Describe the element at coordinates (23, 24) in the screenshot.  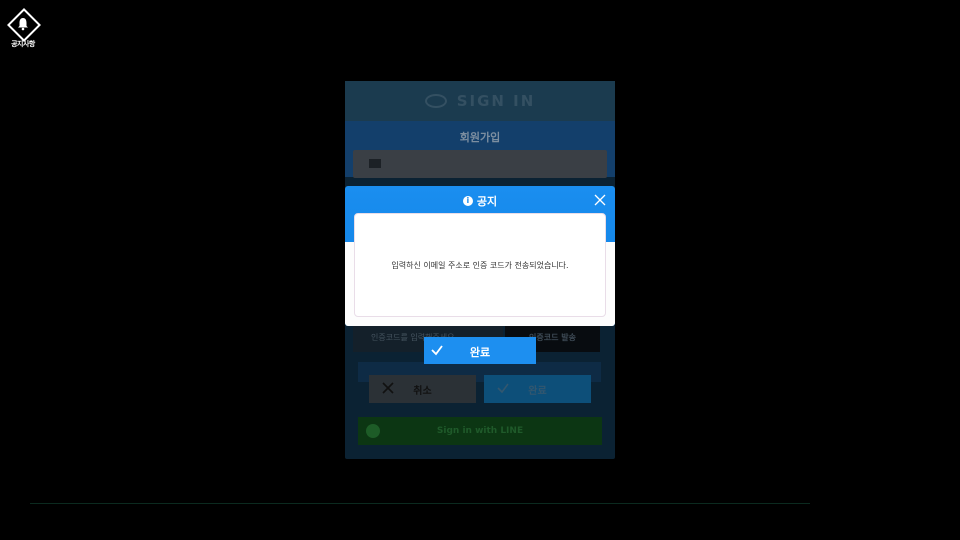
I see `bell-icon` at that location.